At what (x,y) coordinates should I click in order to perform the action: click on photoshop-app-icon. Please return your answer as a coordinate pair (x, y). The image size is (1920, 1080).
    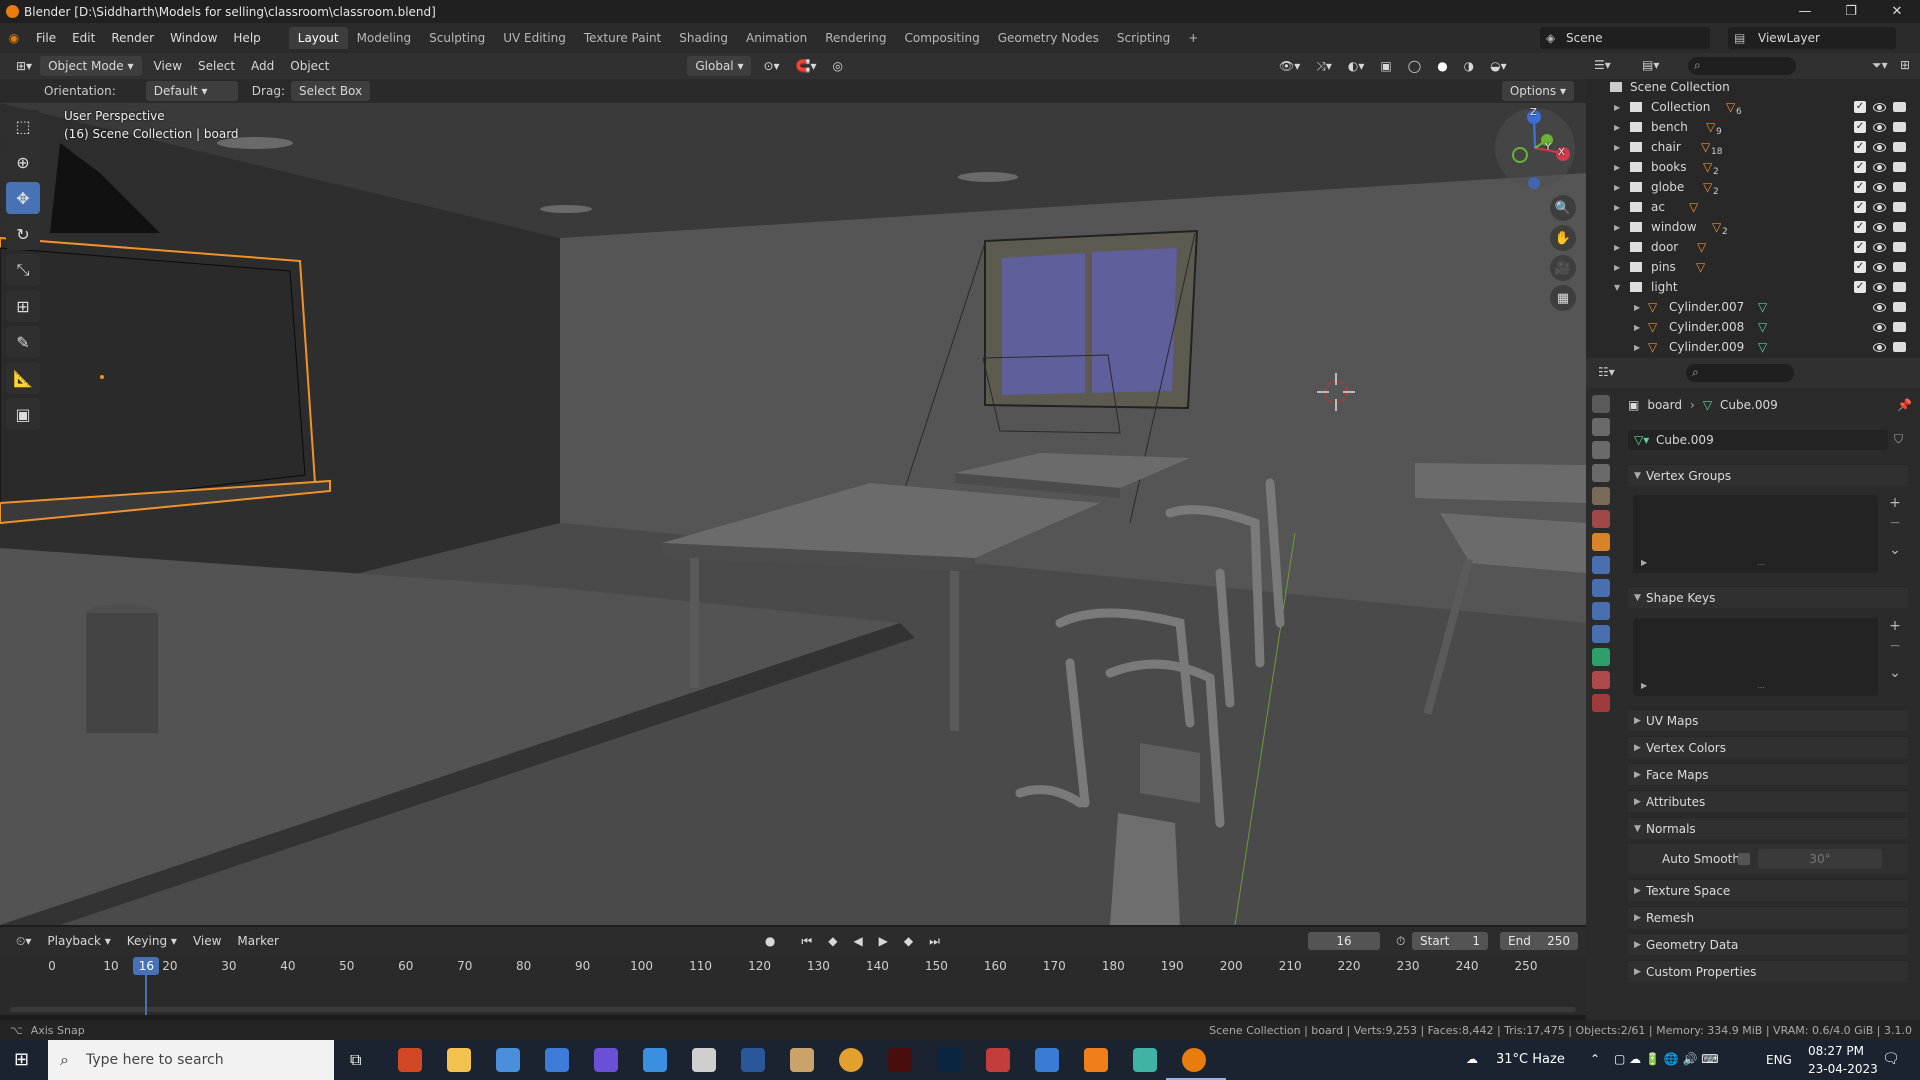
    Looking at the image, I should click on (949, 1060).